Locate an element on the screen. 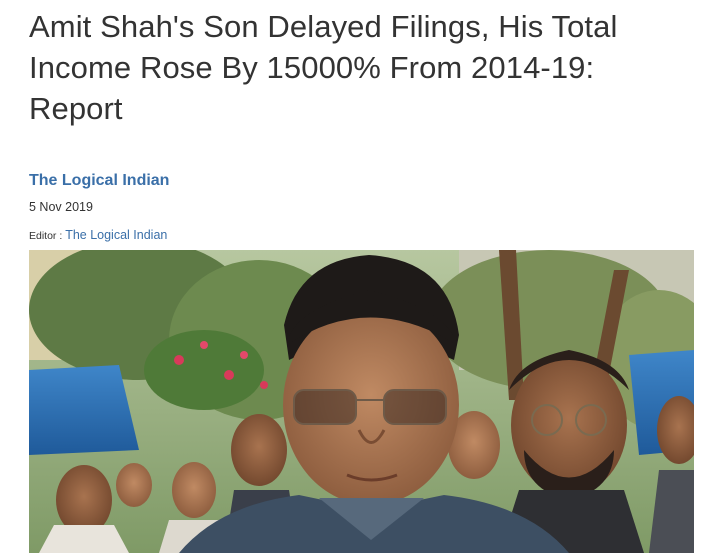  publish-date: 5 Nov 2019 is located at coordinates (61, 207).